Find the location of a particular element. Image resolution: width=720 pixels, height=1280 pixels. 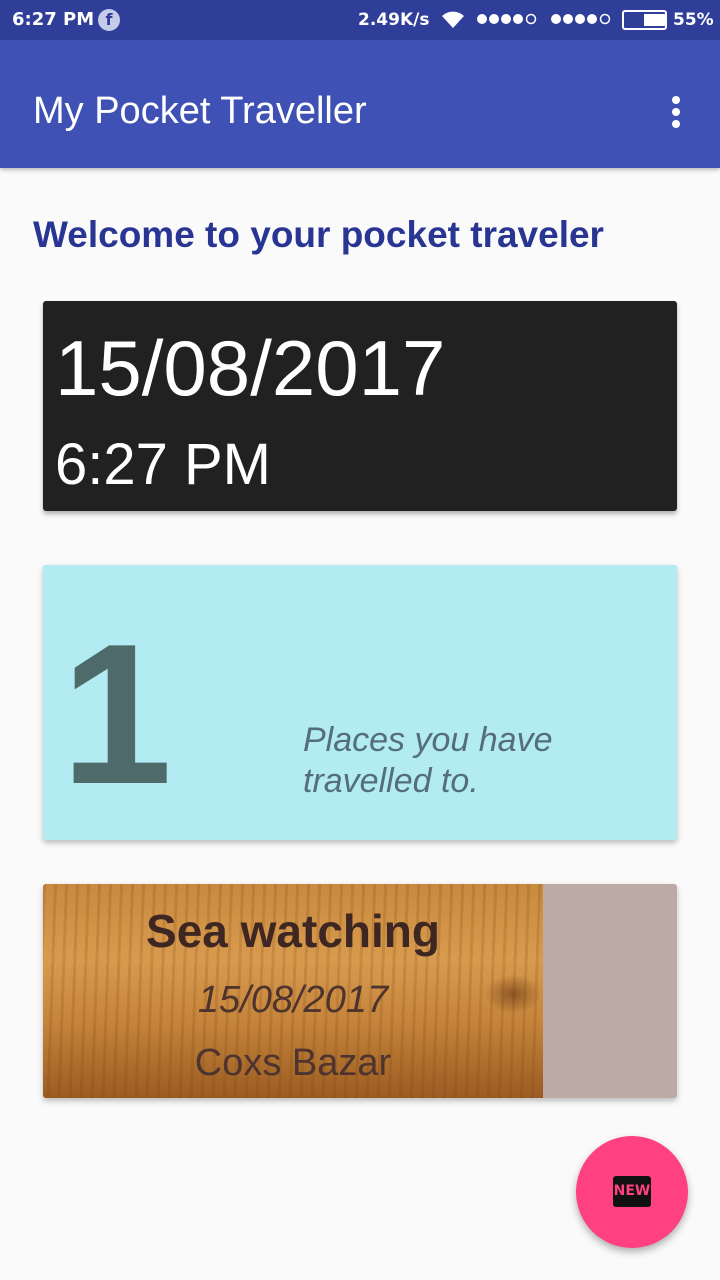

trip-card: Sea watching 15/08/2017 Coxs Bazar is located at coordinates (360, 991).